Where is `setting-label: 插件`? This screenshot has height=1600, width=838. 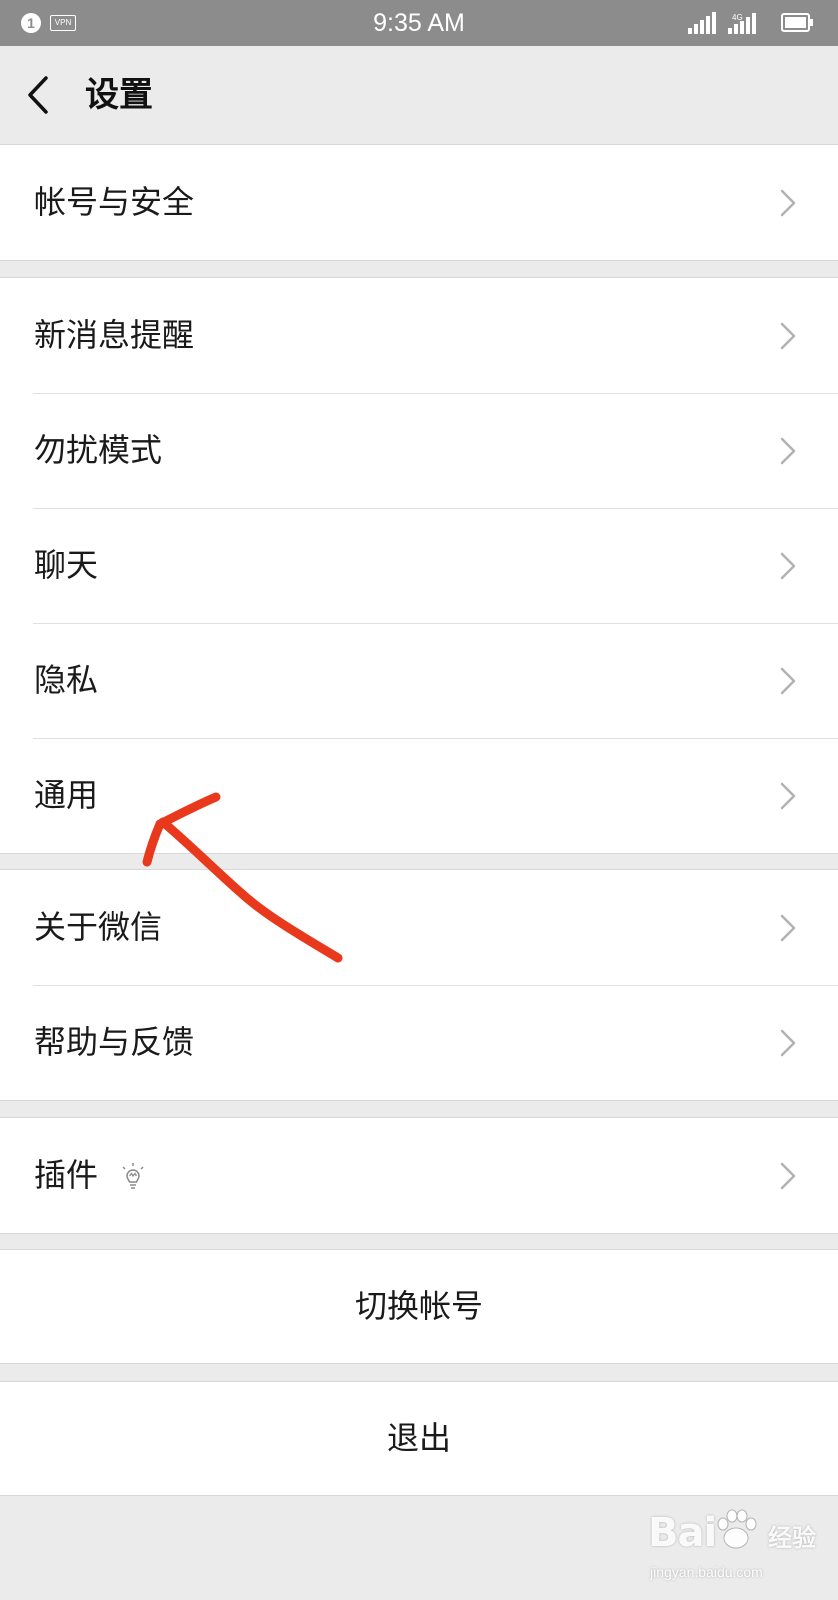 setting-label: 插件 is located at coordinates (66, 1175).